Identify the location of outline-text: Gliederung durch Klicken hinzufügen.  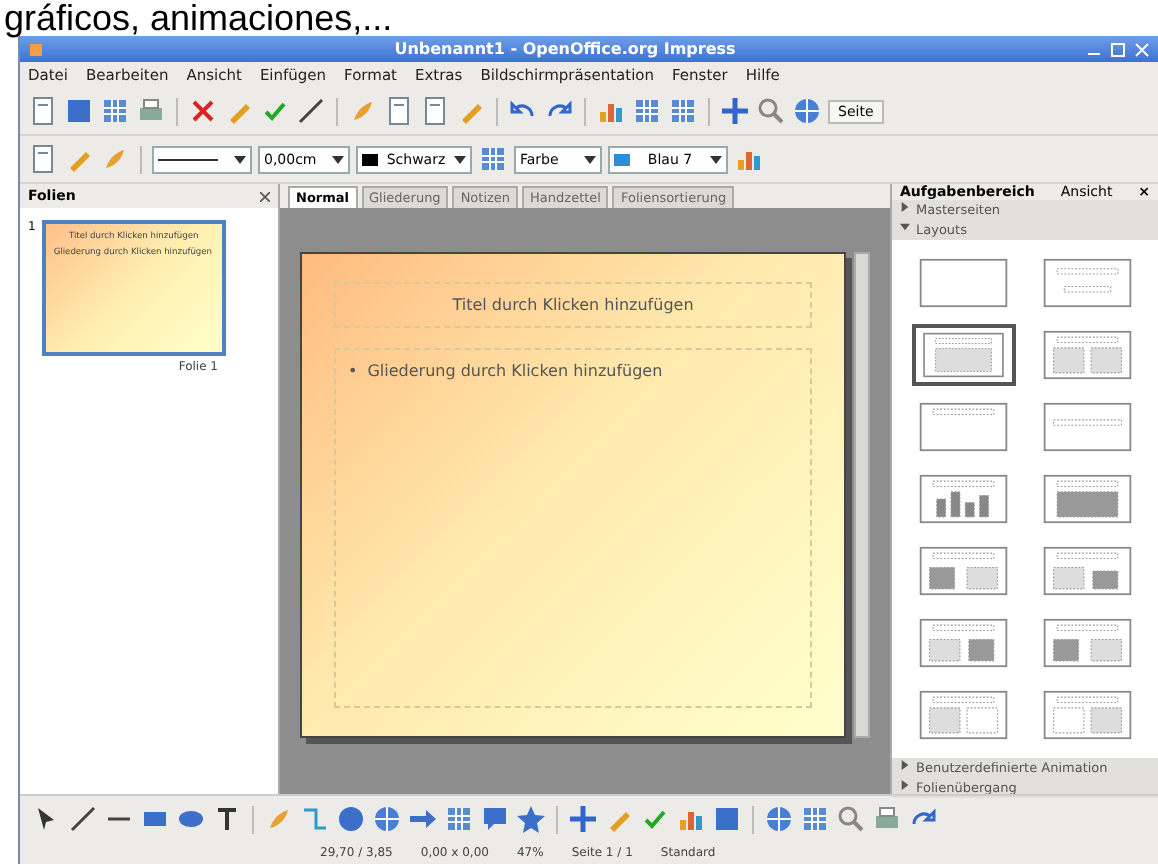
(515, 371).